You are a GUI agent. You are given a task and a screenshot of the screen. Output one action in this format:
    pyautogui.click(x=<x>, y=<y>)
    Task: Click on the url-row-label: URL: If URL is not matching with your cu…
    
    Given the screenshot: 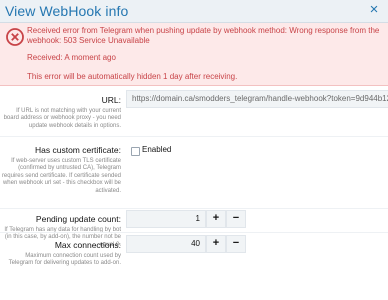 What is the action you would take?
    pyautogui.click(x=60, y=112)
    